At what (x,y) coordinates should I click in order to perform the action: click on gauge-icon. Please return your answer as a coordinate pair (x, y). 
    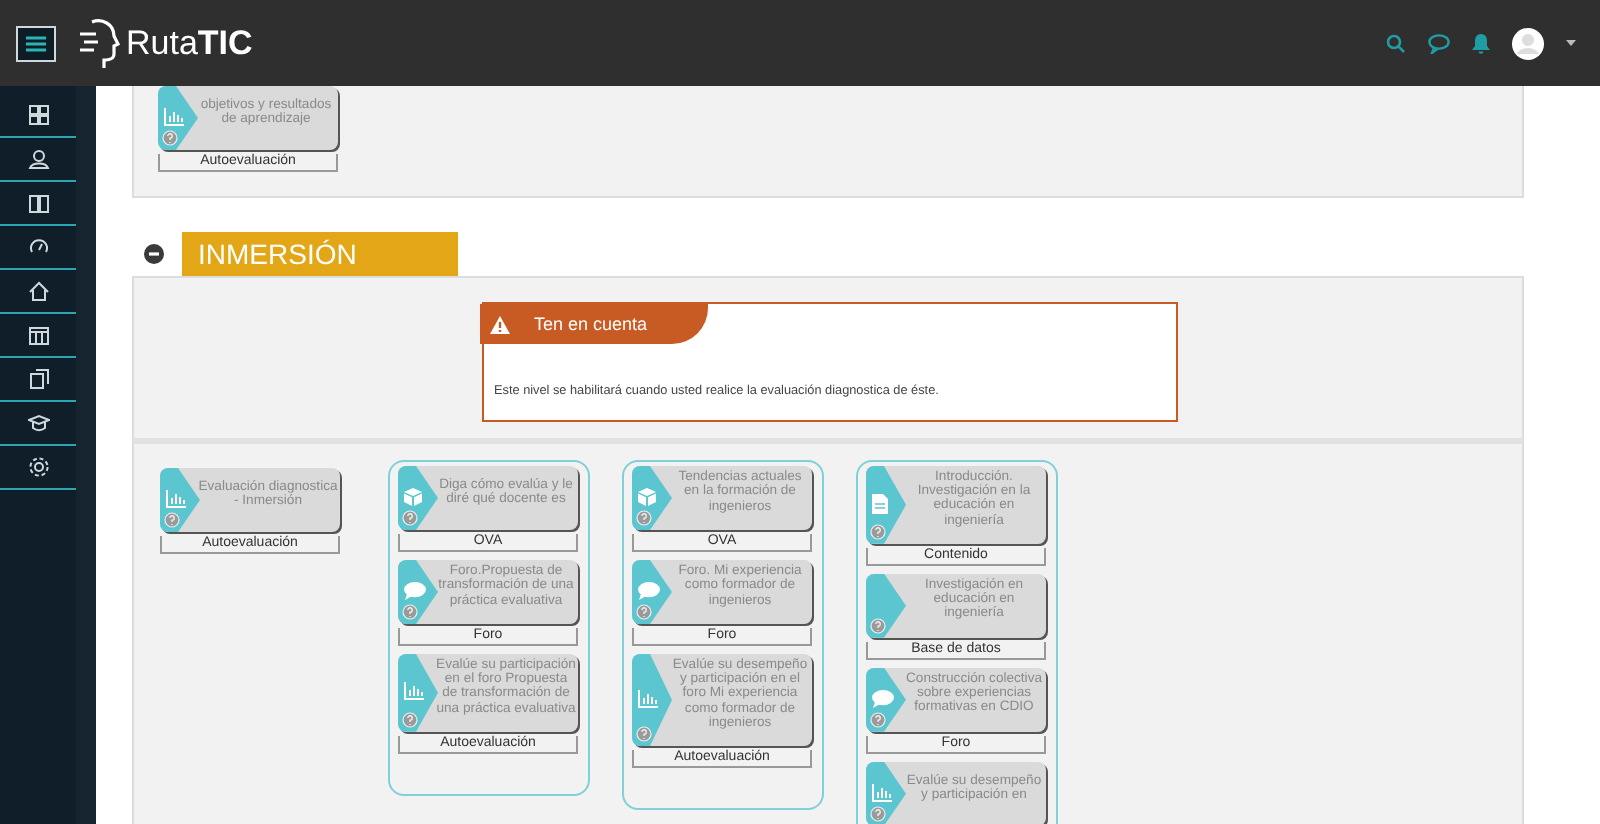
    Looking at the image, I should click on (38, 247).